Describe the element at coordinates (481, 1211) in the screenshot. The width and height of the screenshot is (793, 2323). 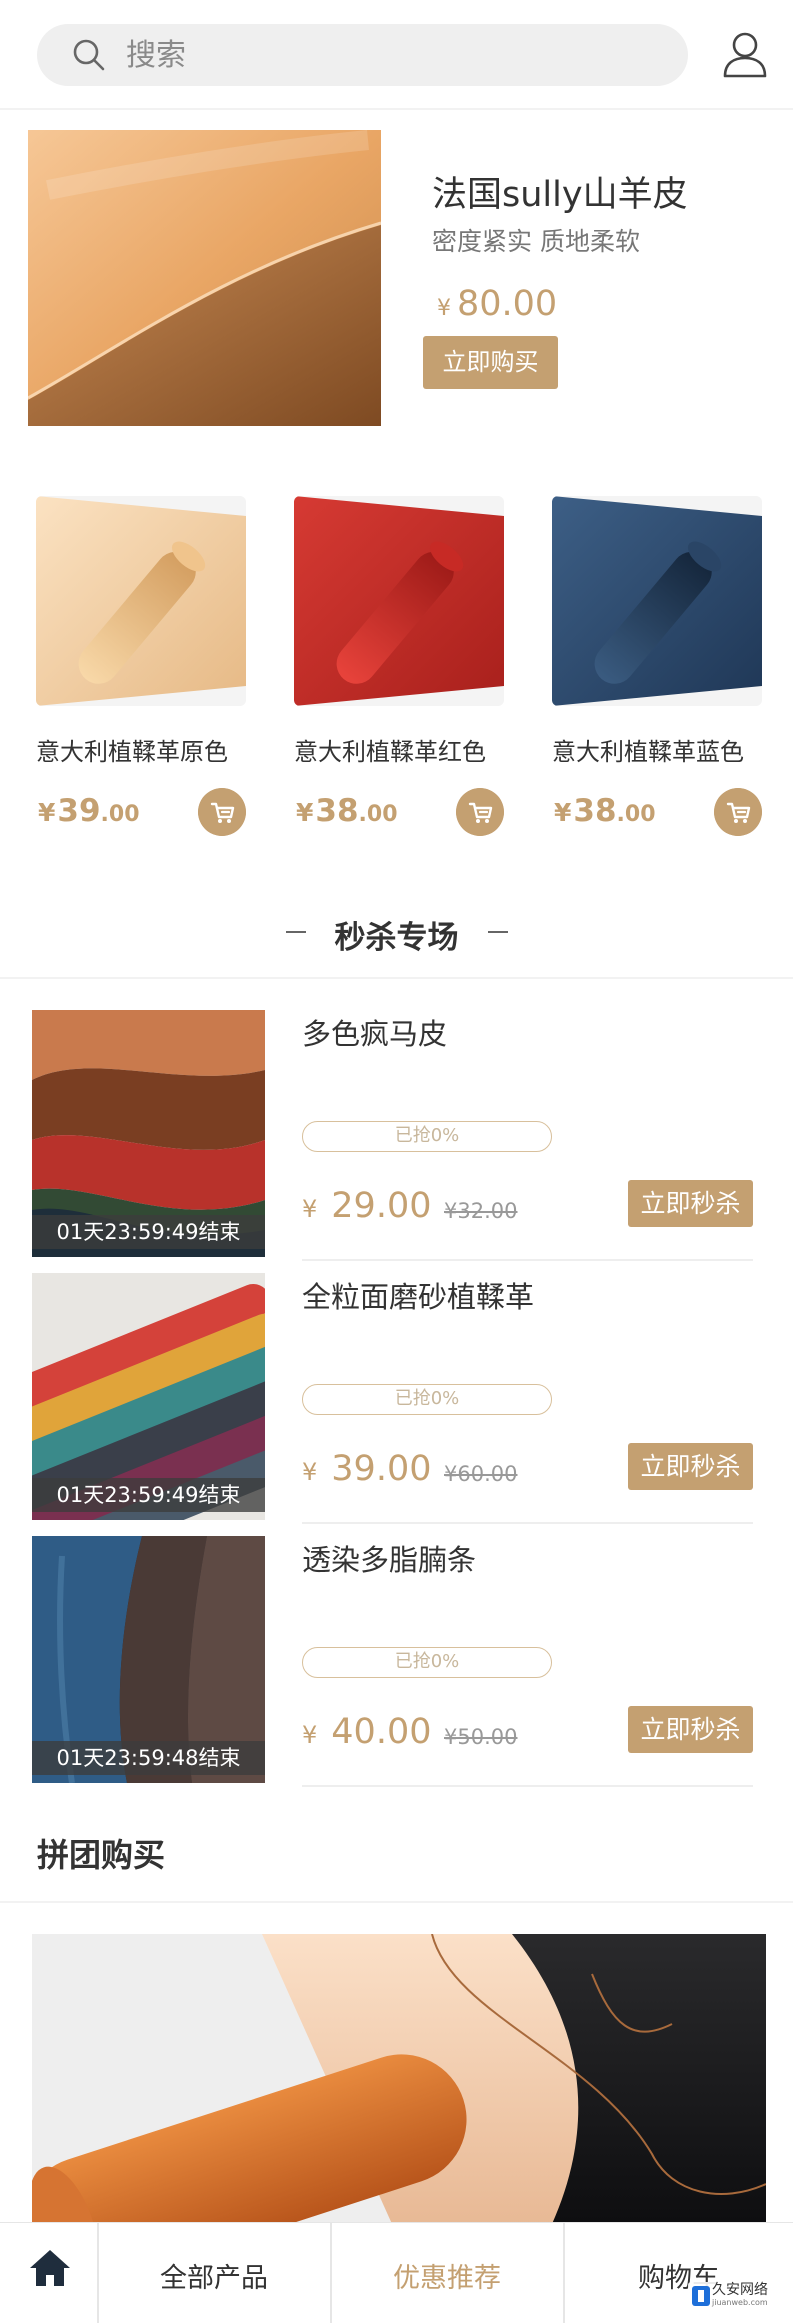
I see `original-price: ¥32.00` at that location.